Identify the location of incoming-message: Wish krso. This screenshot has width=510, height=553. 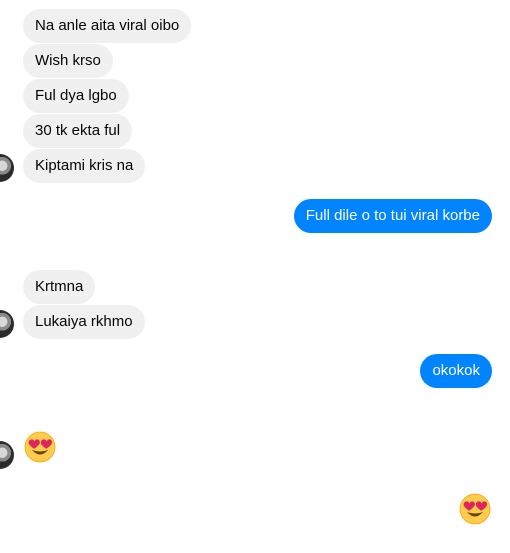
(68, 61).